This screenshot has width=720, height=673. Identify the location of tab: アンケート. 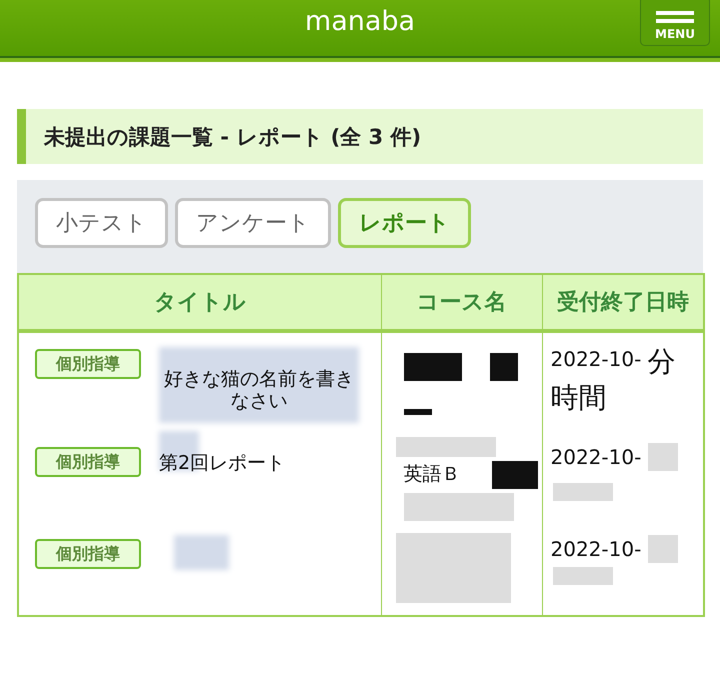
(253, 223).